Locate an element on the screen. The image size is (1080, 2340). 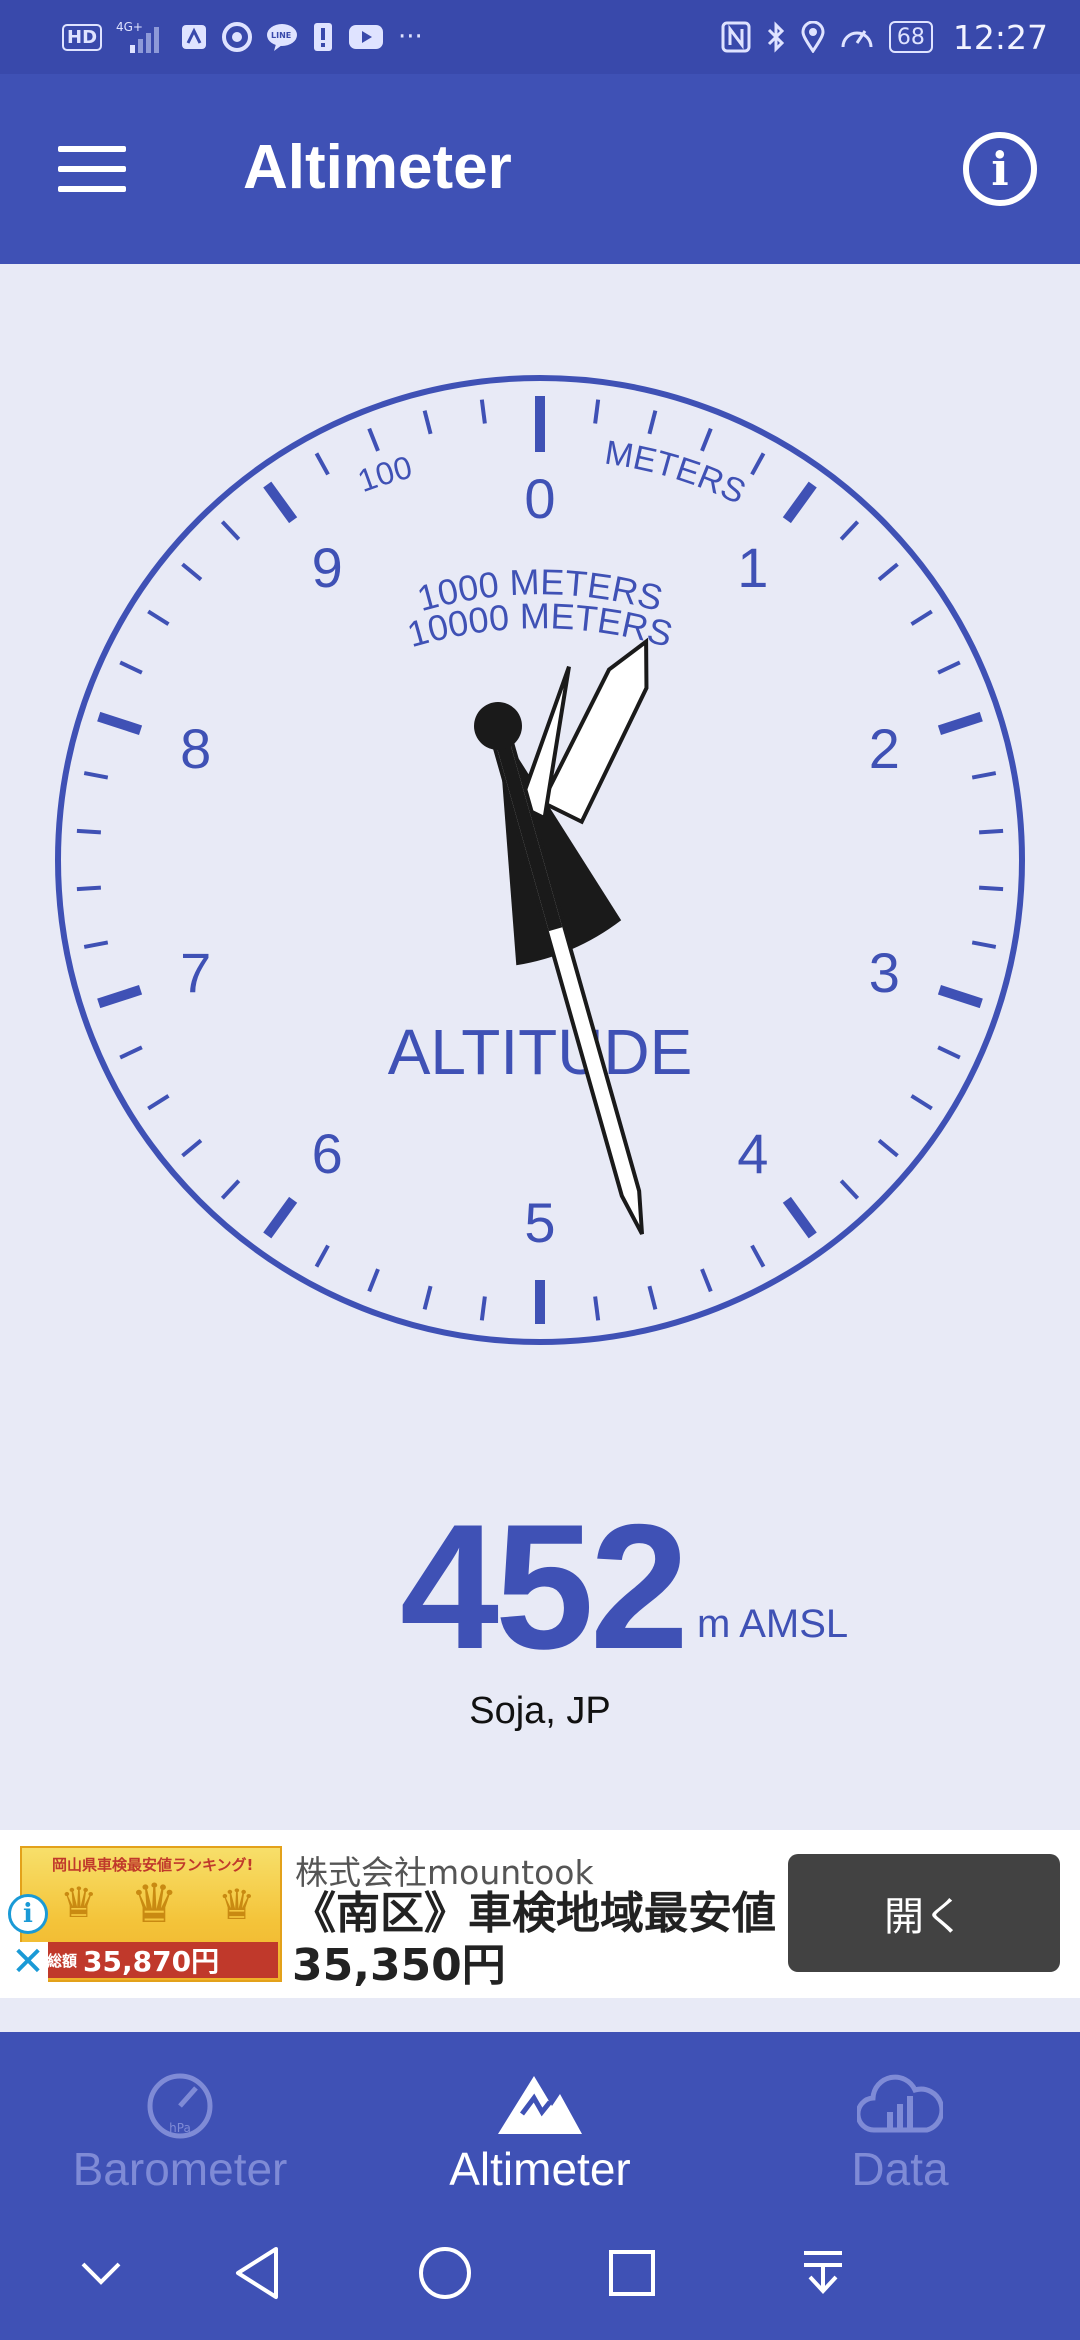
menu-icon-bar is located at coordinates (92, 169).